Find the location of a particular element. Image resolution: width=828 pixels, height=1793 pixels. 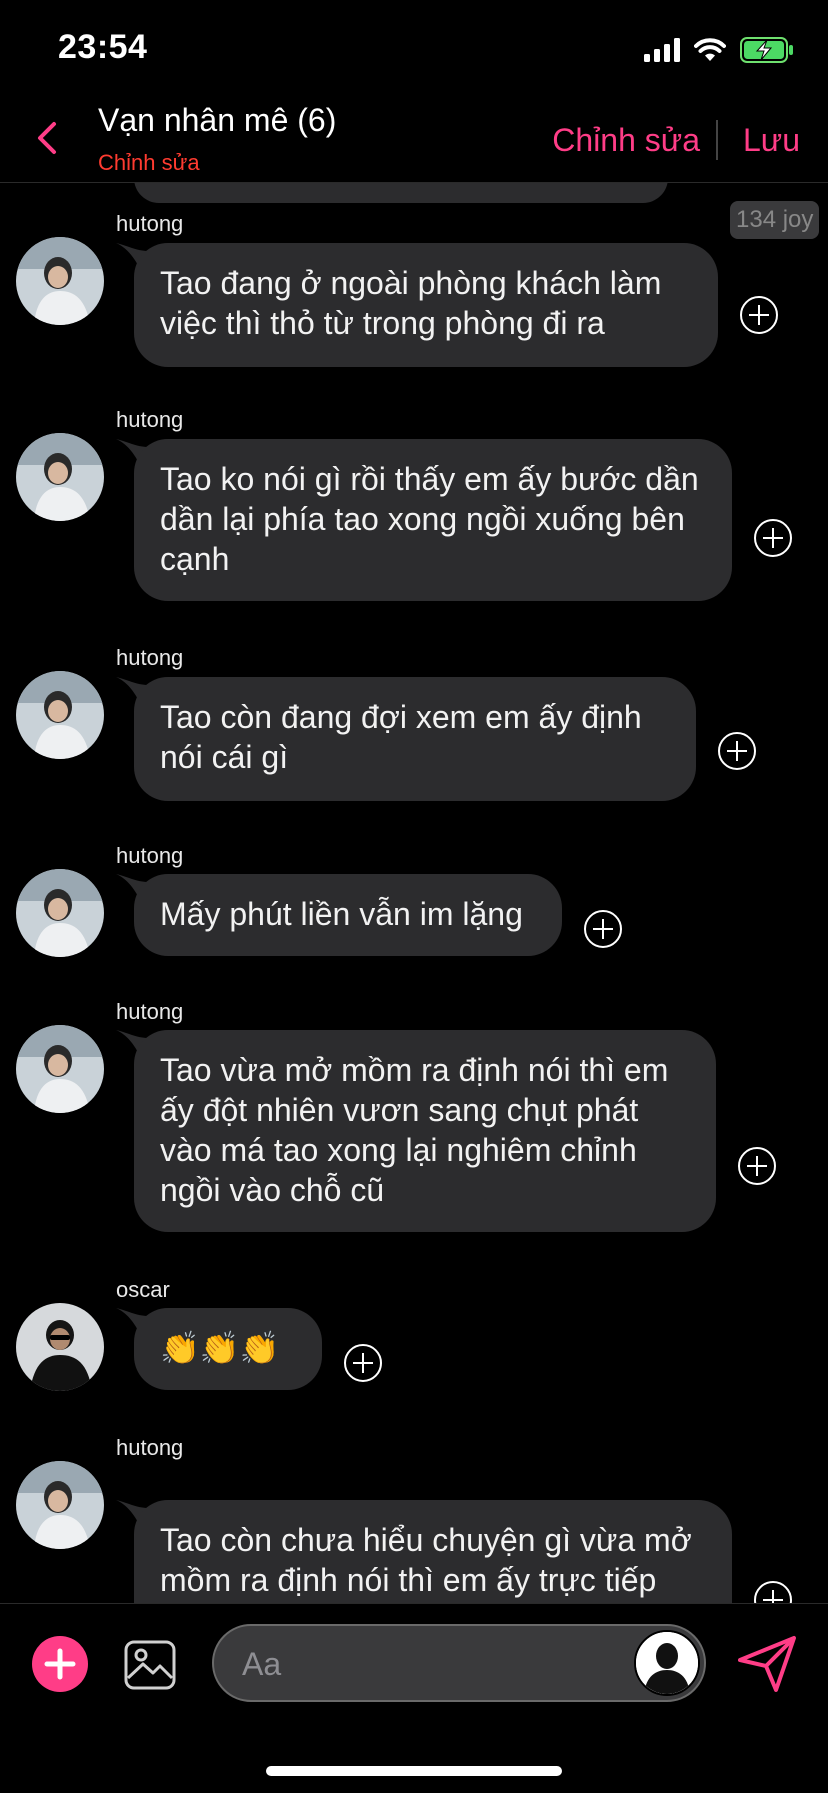

message-input-wrapper is located at coordinates (459, 1663).